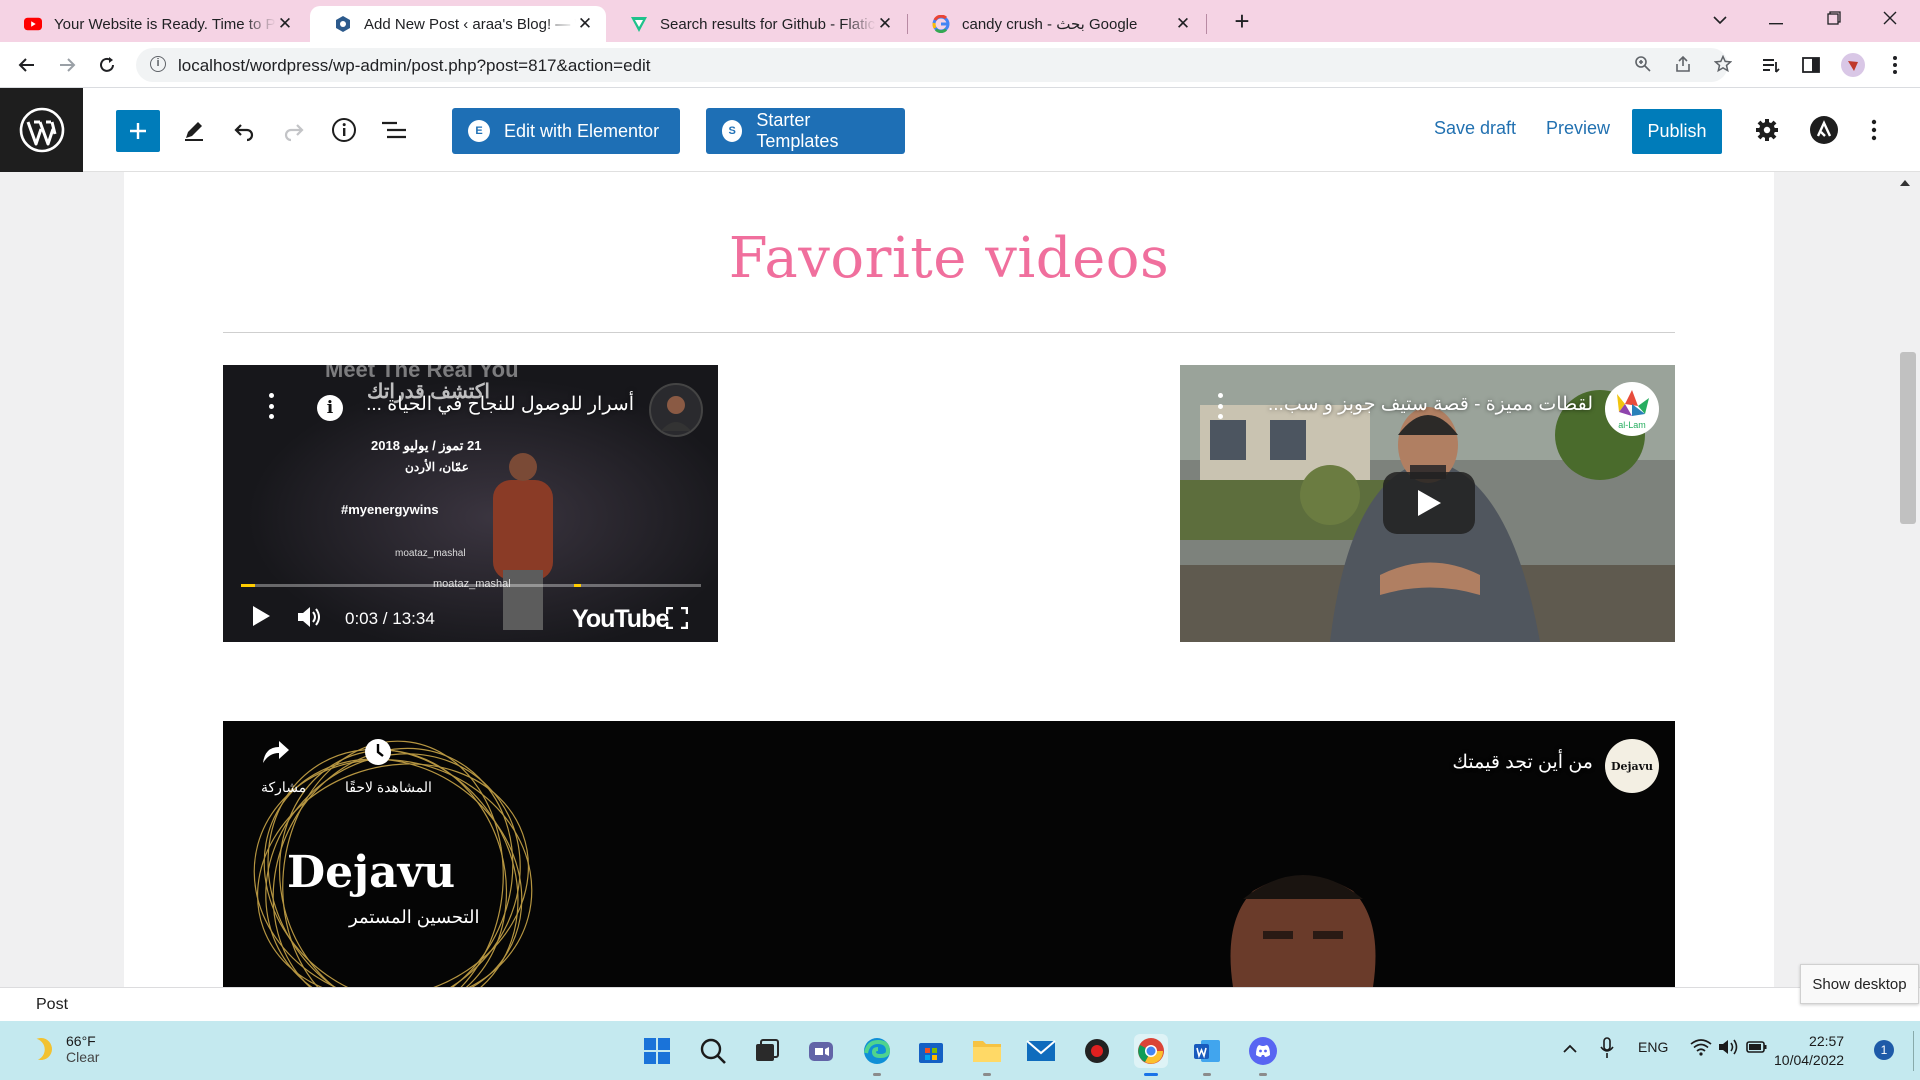  What do you see at coordinates (676, 410) in the screenshot?
I see `channel-avatar` at bounding box center [676, 410].